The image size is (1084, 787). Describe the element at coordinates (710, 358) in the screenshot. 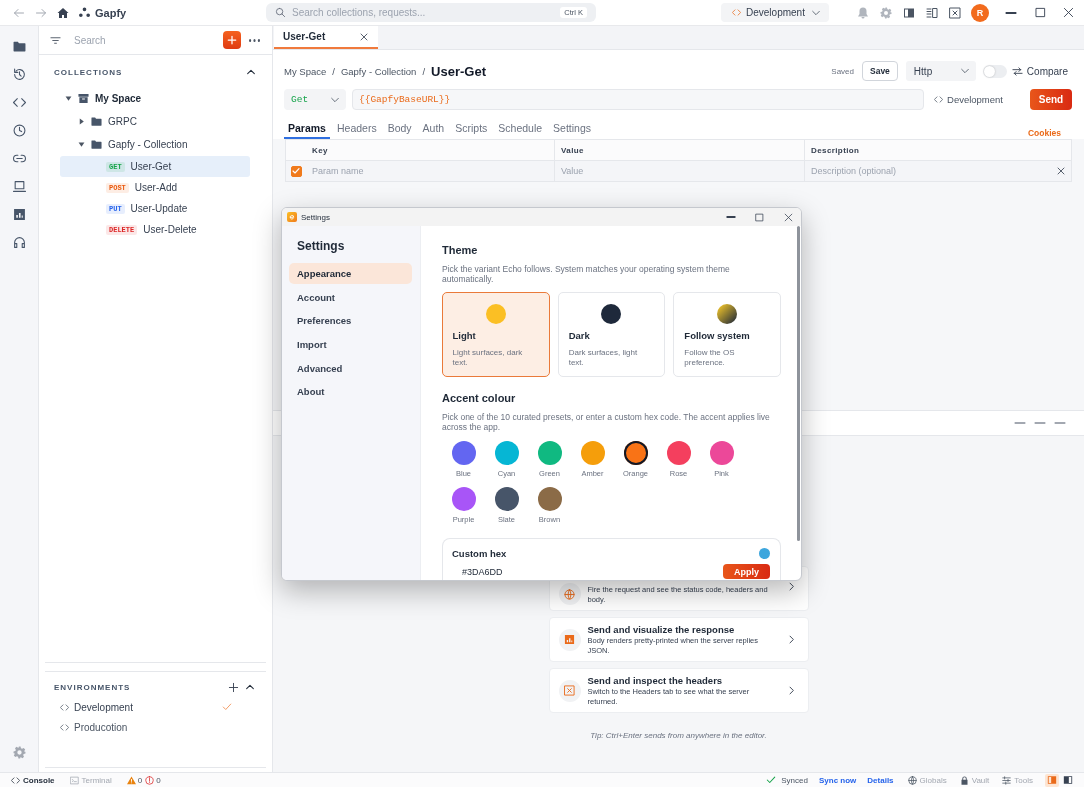

I see `theme-description: Follow the OS preference.` at that location.